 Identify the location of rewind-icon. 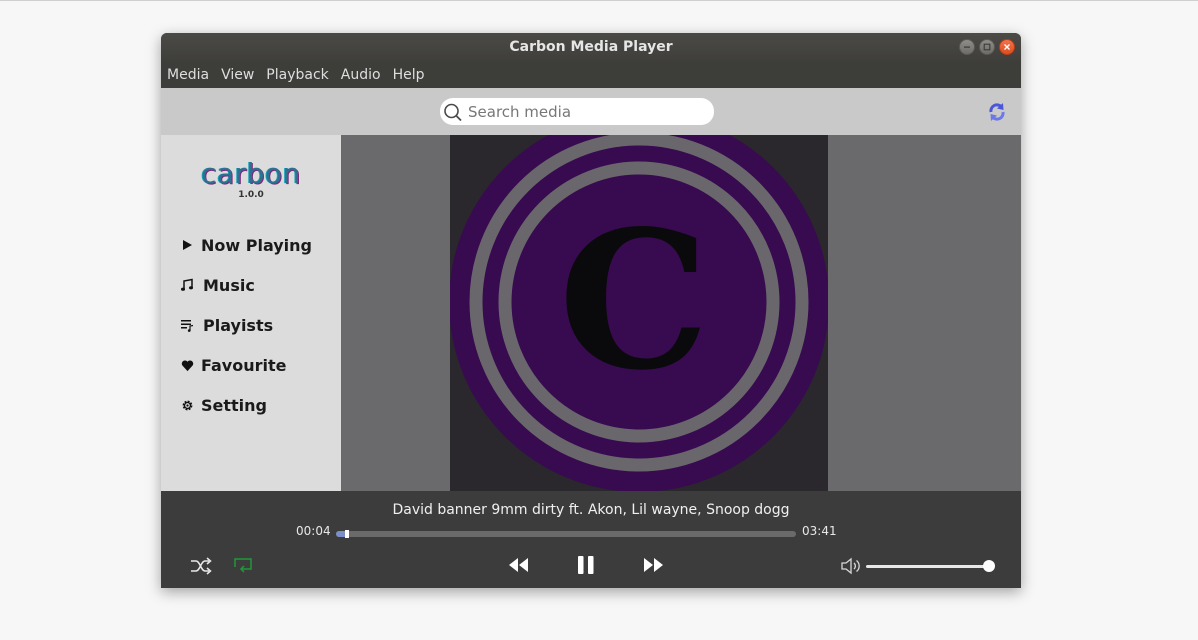
(518, 565).